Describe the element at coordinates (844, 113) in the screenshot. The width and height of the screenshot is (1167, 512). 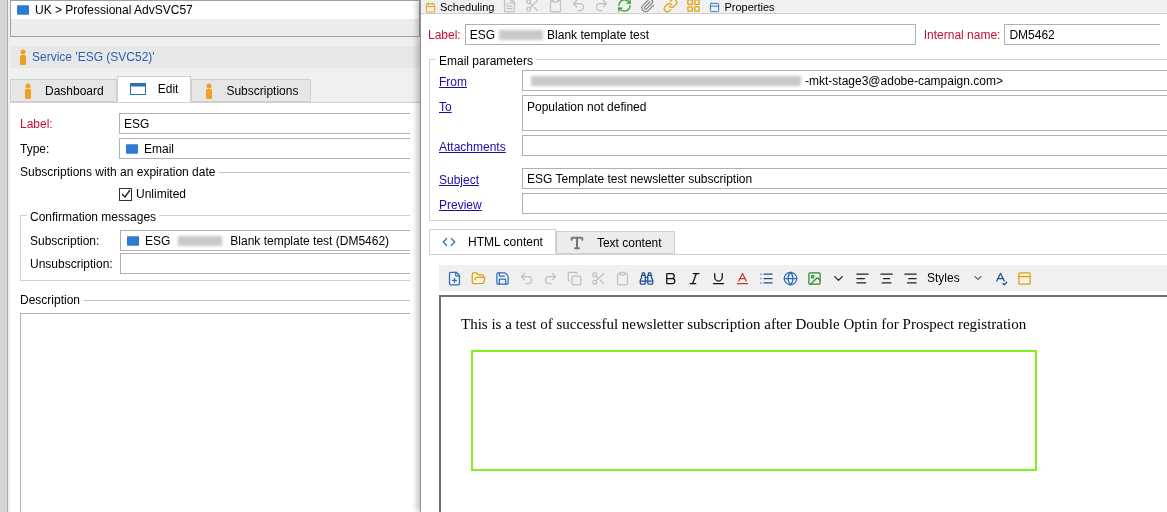
I see `parameter-field: Population not defined` at that location.